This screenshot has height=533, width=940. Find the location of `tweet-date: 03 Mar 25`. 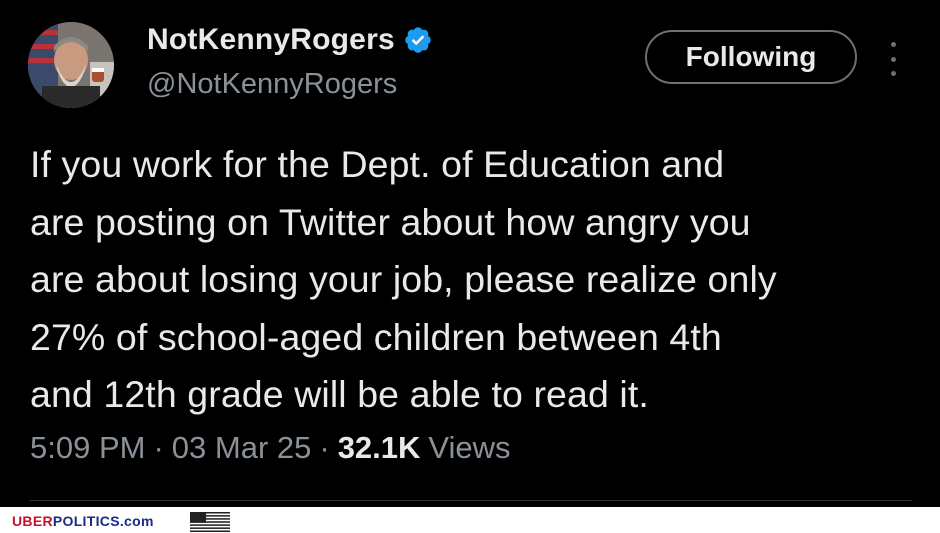

tweet-date: 03 Mar 25 is located at coordinates (242, 448).